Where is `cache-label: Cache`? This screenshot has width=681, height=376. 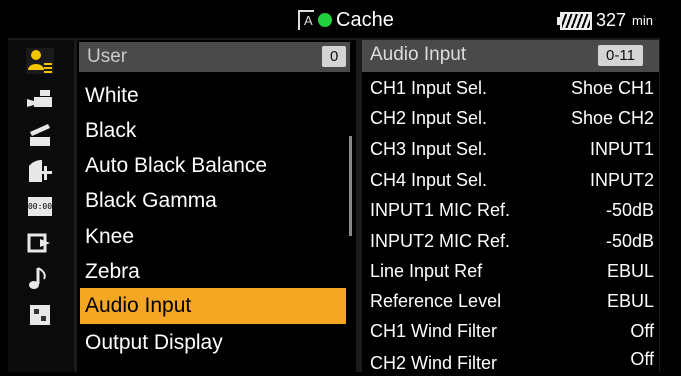 cache-label: Cache is located at coordinates (365, 19).